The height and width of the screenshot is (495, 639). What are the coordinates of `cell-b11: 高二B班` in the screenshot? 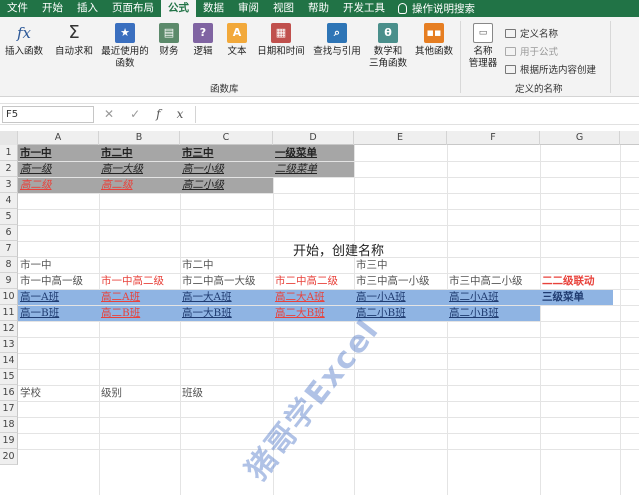 It's located at (139, 313).